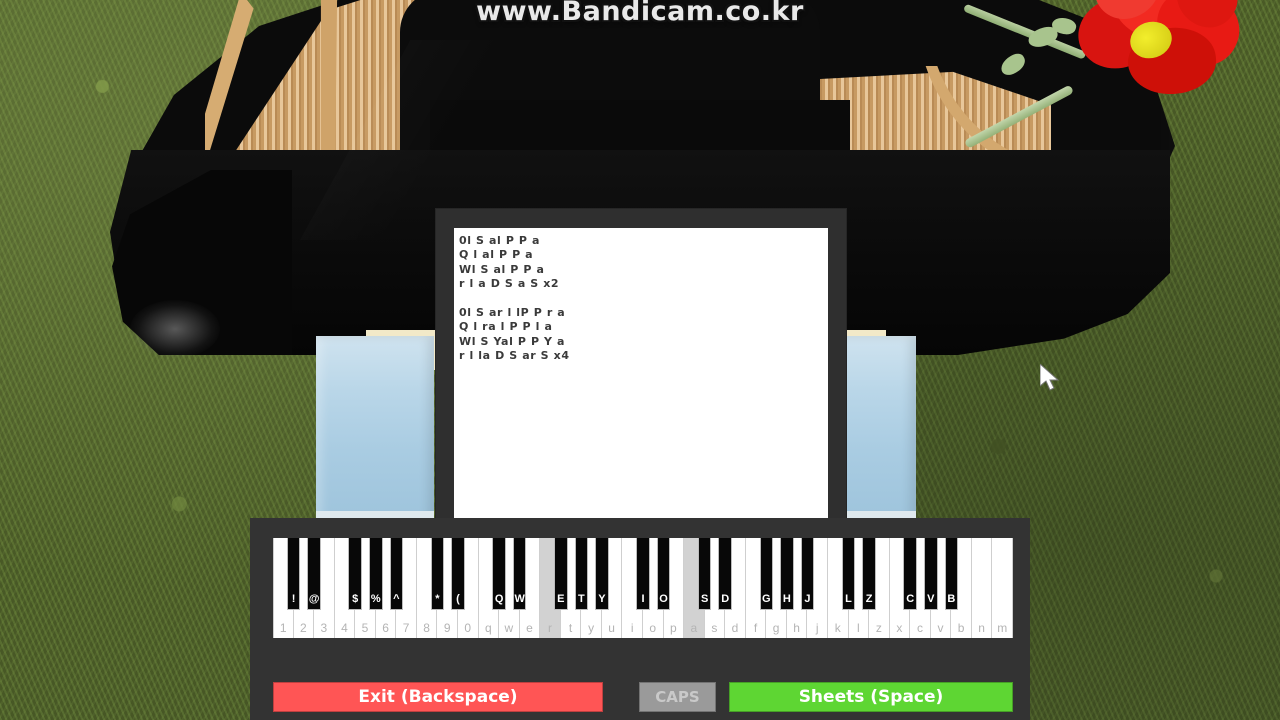 The height and width of the screenshot is (720, 1280). What do you see at coordinates (981, 628) in the screenshot?
I see `key-label: n` at bounding box center [981, 628].